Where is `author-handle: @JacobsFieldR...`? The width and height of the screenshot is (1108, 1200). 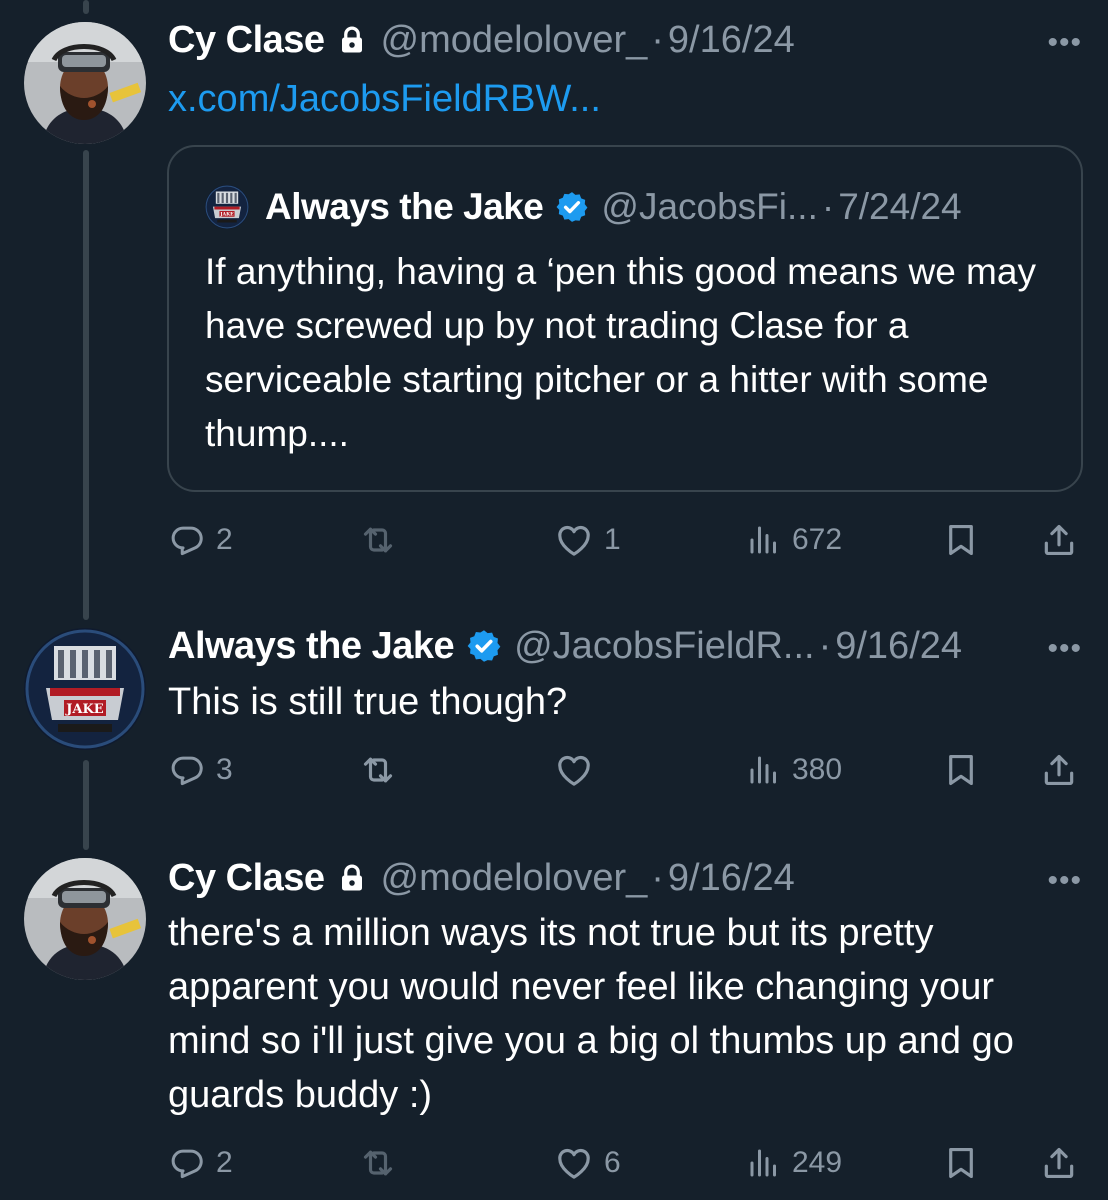 author-handle: @JacobsFieldR... is located at coordinates (664, 646).